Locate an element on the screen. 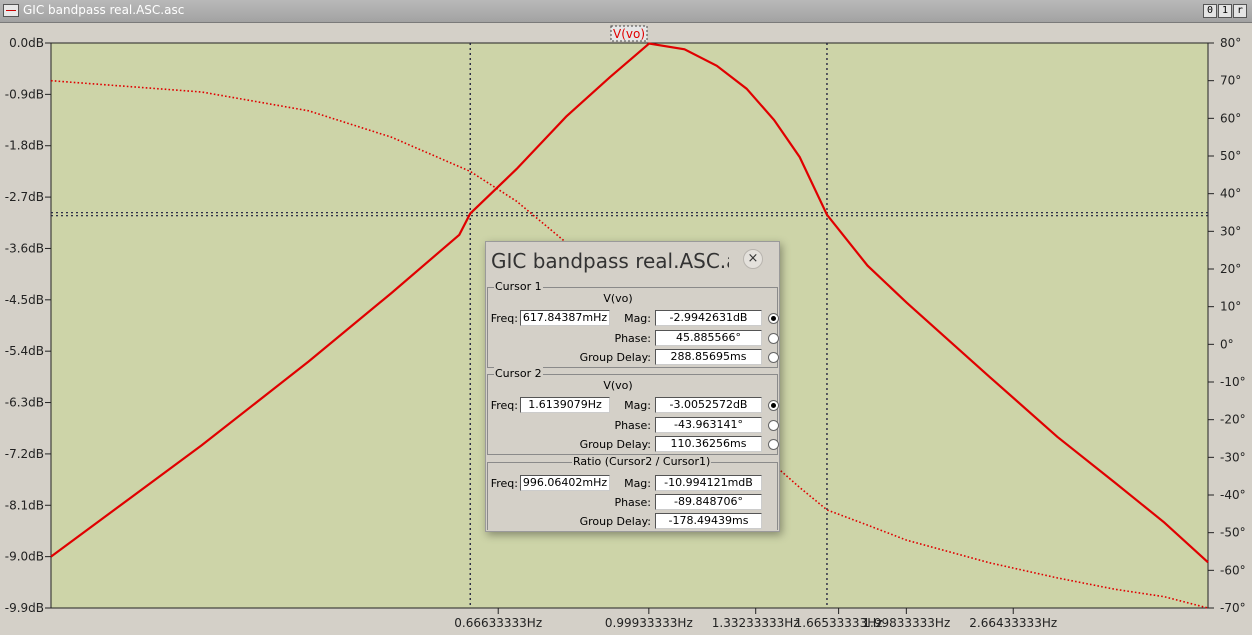  left-tick-label: -5.4dB is located at coordinates (24, 351).